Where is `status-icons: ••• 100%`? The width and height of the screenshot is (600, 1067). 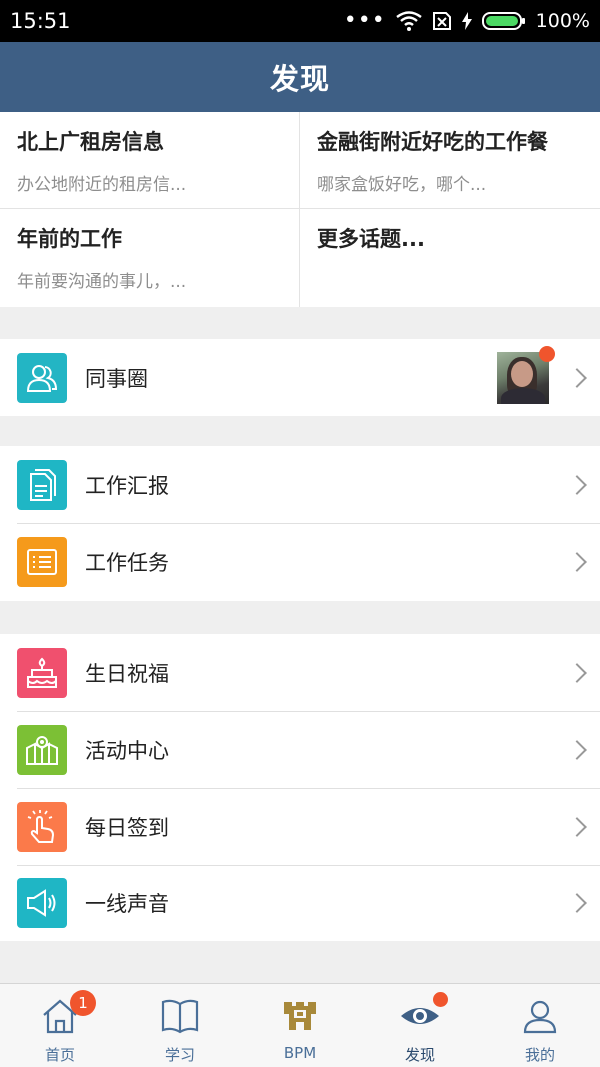
status-icons: ••• 100% is located at coordinates (466, 20).